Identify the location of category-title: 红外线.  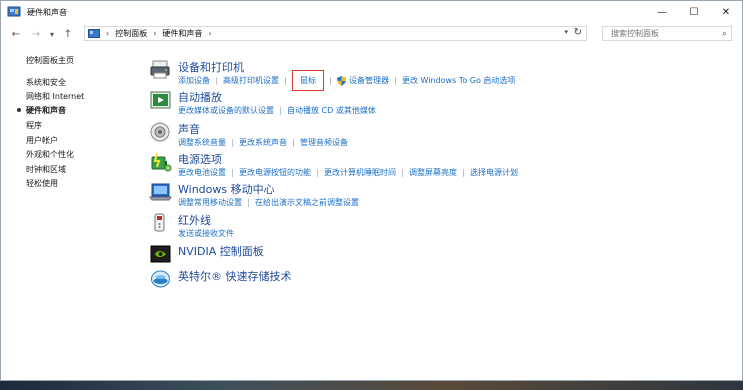
(194, 220).